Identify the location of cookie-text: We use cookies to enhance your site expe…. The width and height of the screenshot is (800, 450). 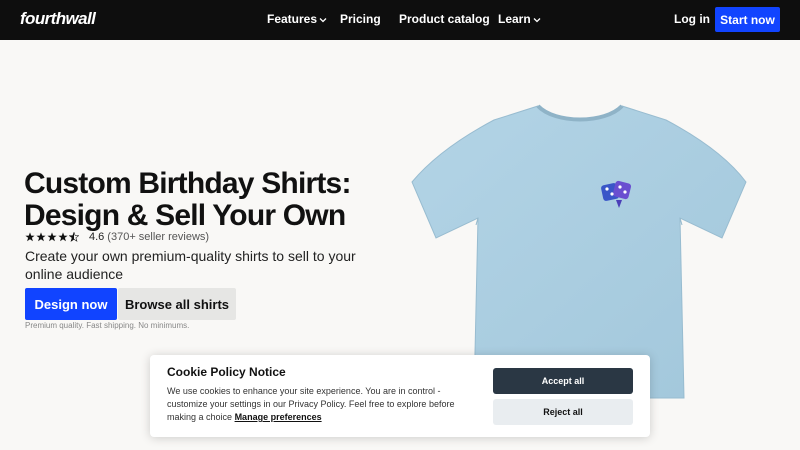
(317, 404).